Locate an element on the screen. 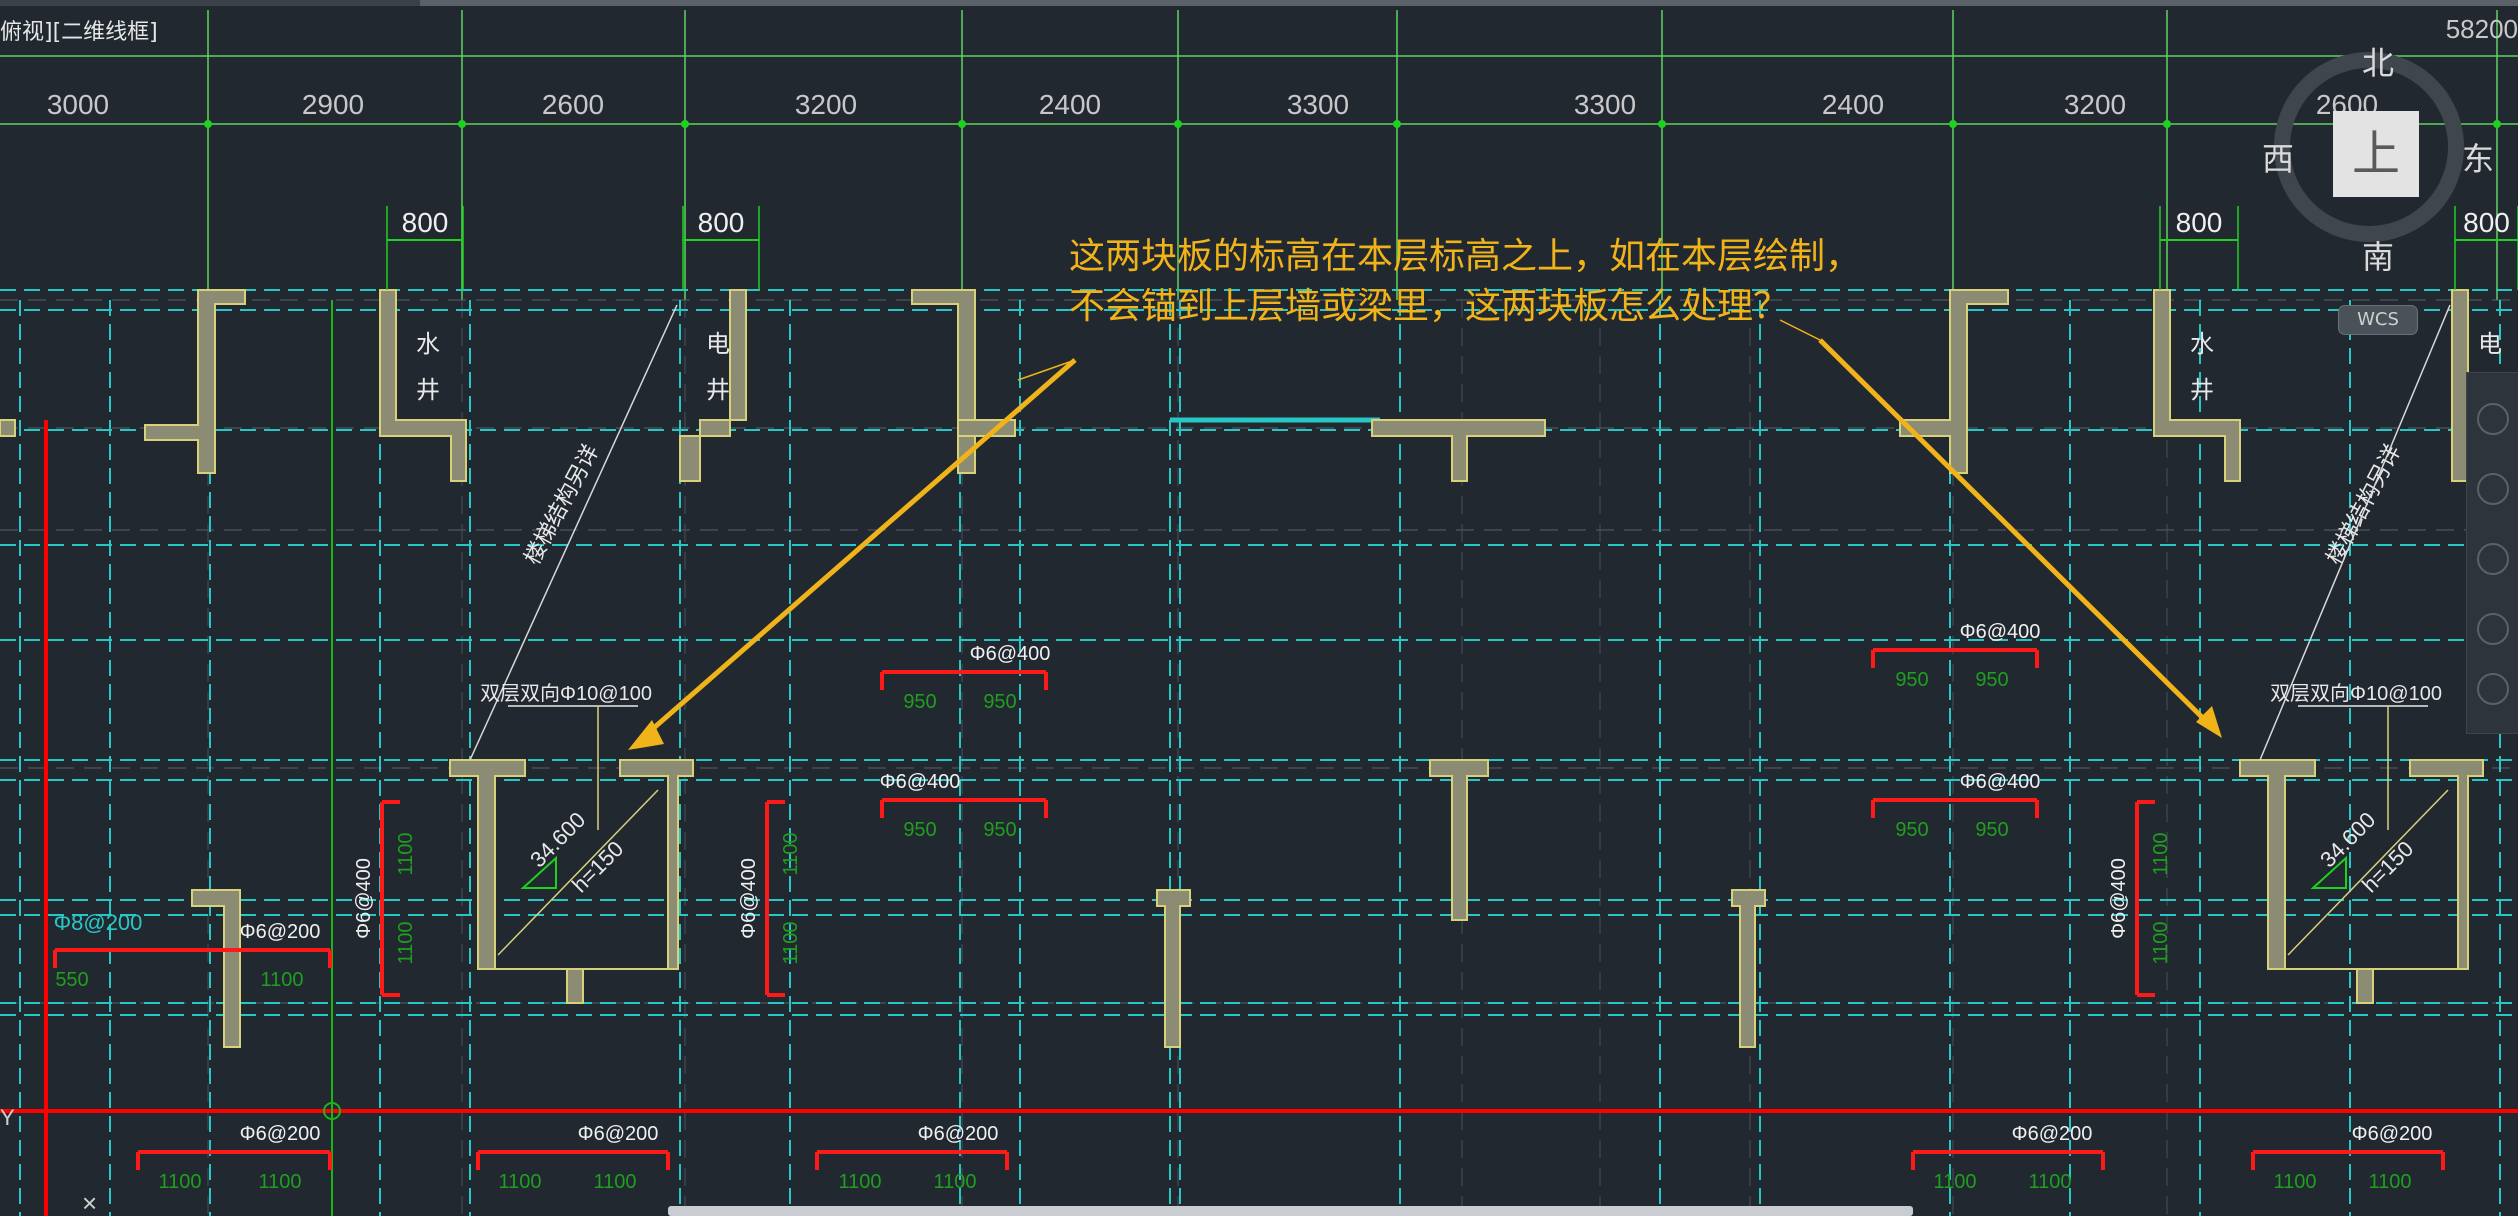 The height and width of the screenshot is (1216, 2518). zoom-icon is located at coordinates (2493, 559).